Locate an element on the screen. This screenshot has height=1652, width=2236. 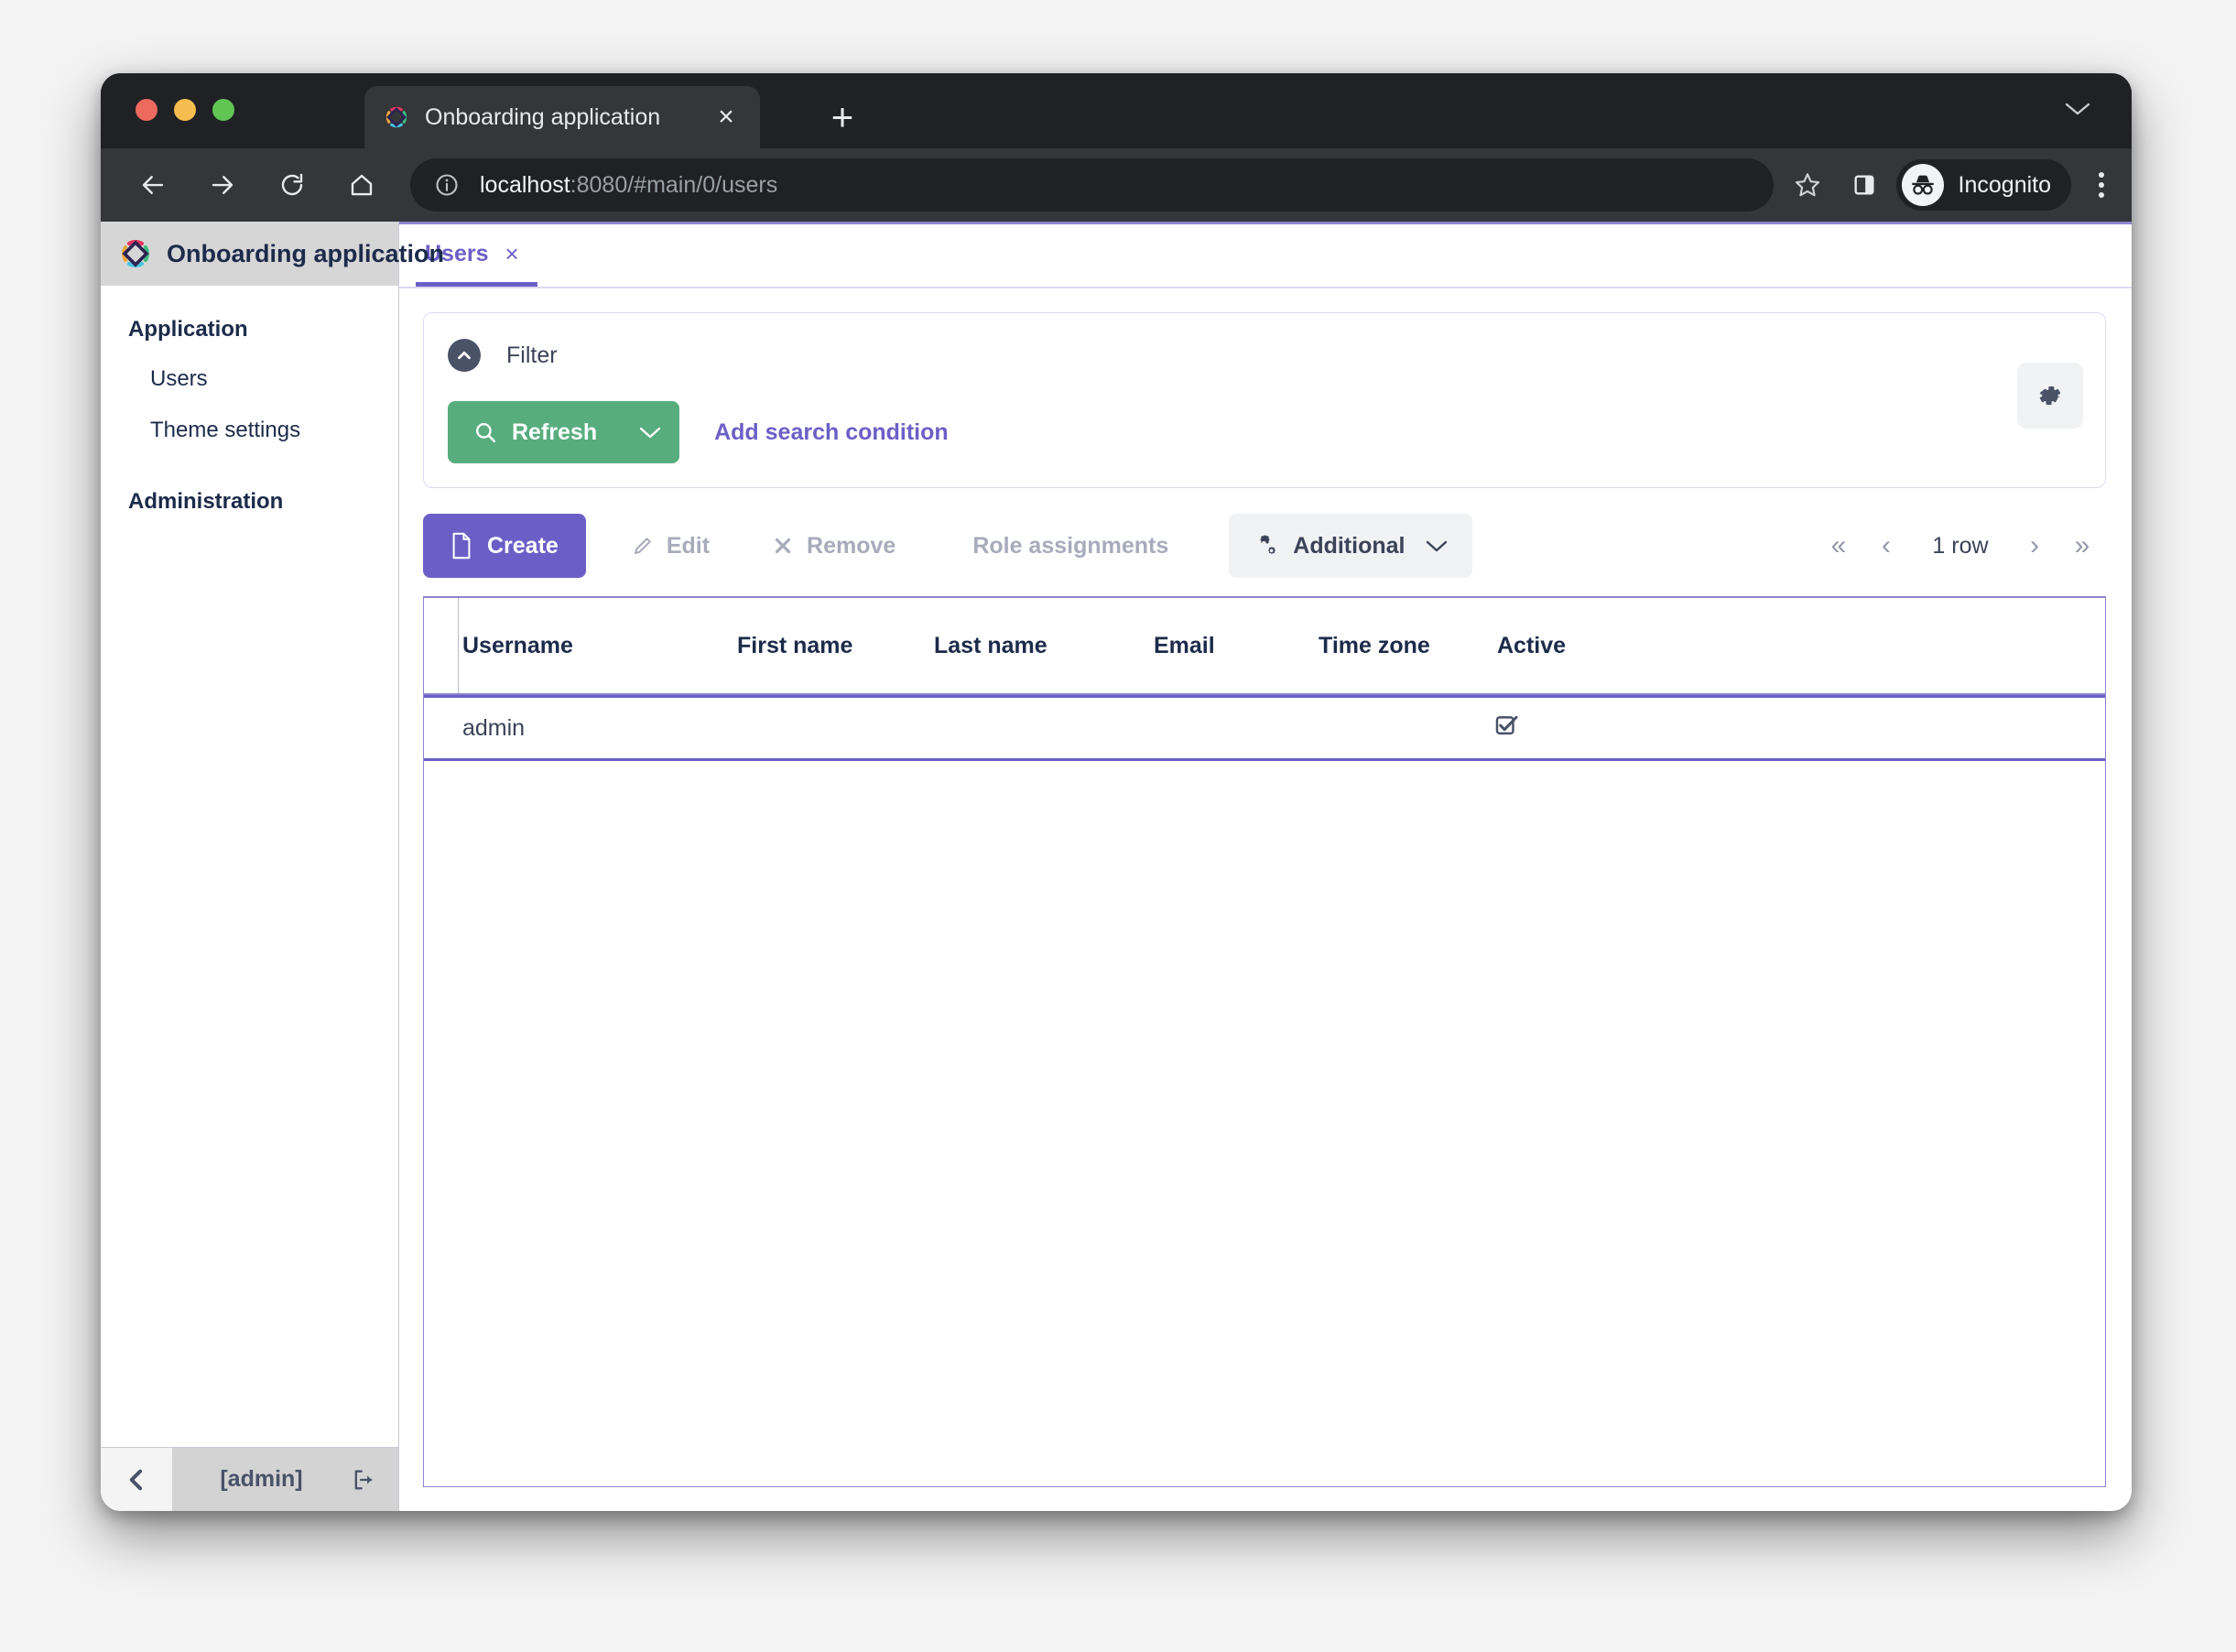
bookmark-star-icon is located at coordinates (1807, 185).